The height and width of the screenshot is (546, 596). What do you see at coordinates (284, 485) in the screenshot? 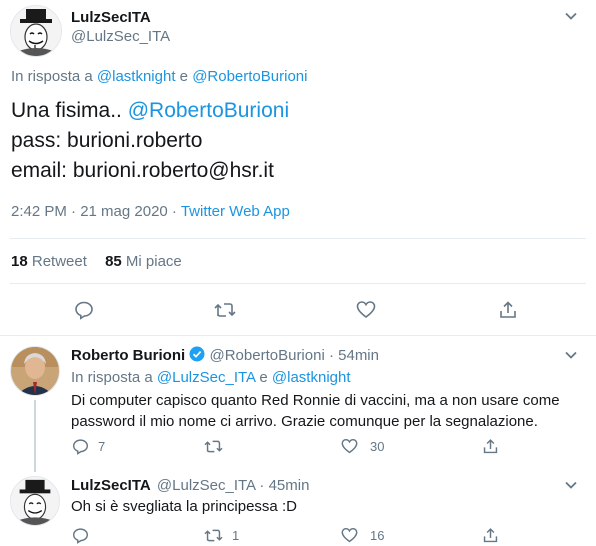
I see `tweet-timestamp: · 45min` at bounding box center [284, 485].